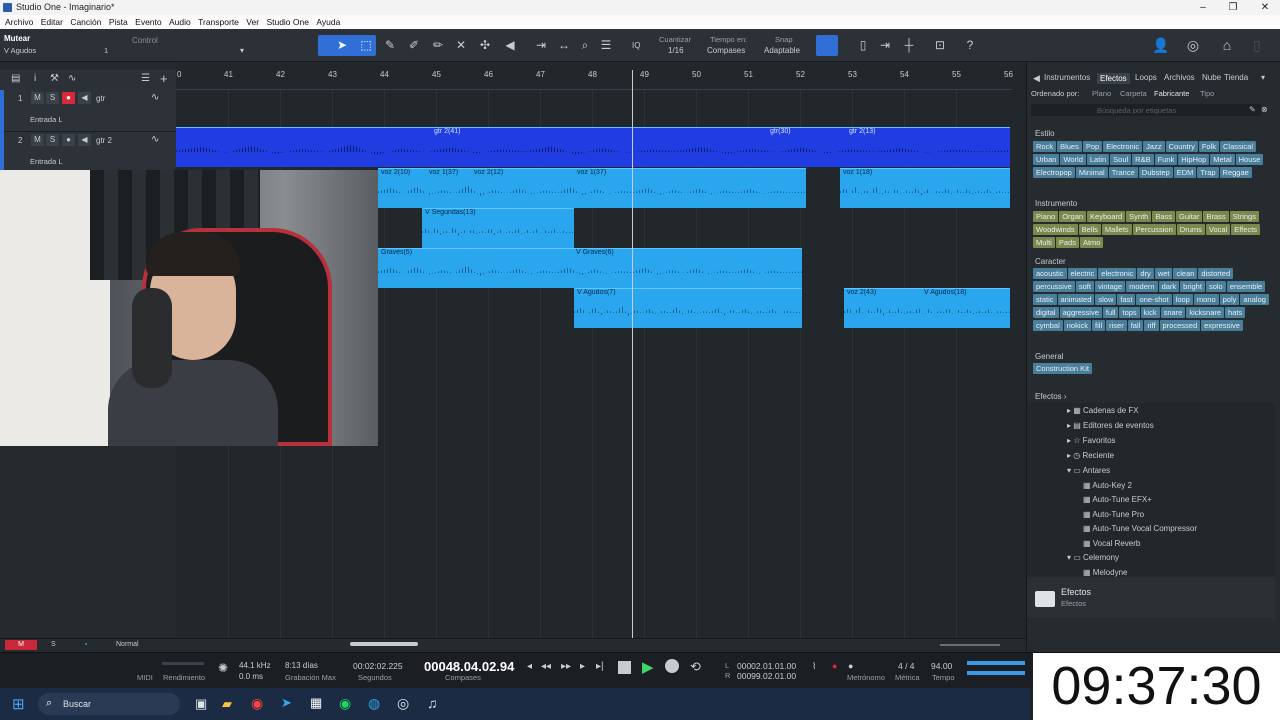 Image resolution: width=1280 pixels, height=720 pixels. What do you see at coordinates (1099, 325) in the screenshot?
I see `caracter-tag: fill` at bounding box center [1099, 325].